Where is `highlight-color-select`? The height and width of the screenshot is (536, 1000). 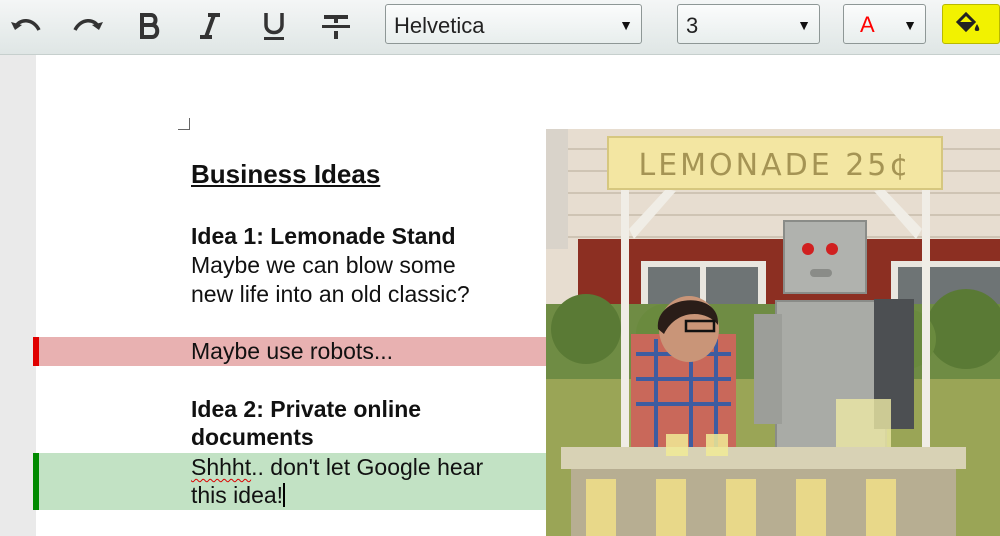
highlight-color-select is located at coordinates (971, 24).